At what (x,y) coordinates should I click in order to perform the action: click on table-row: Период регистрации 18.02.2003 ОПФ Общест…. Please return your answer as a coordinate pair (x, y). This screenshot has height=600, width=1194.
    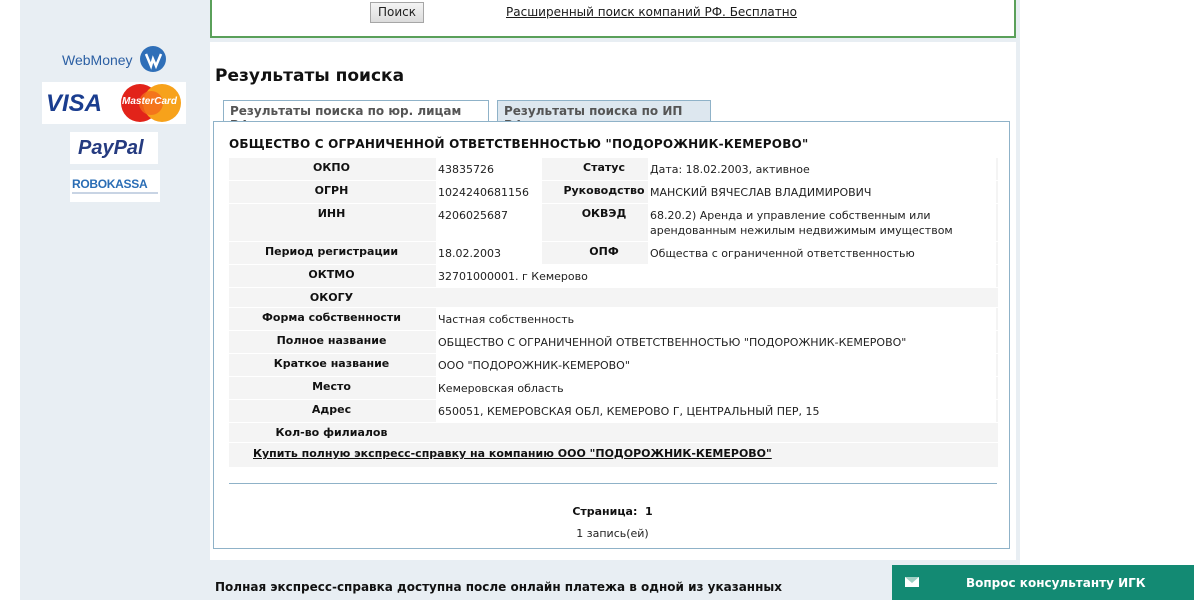
    Looking at the image, I should click on (613, 253).